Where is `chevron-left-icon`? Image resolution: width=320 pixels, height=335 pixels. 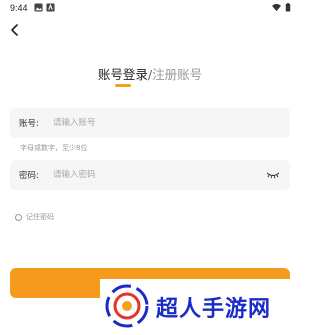 chevron-left-icon is located at coordinates (14, 30).